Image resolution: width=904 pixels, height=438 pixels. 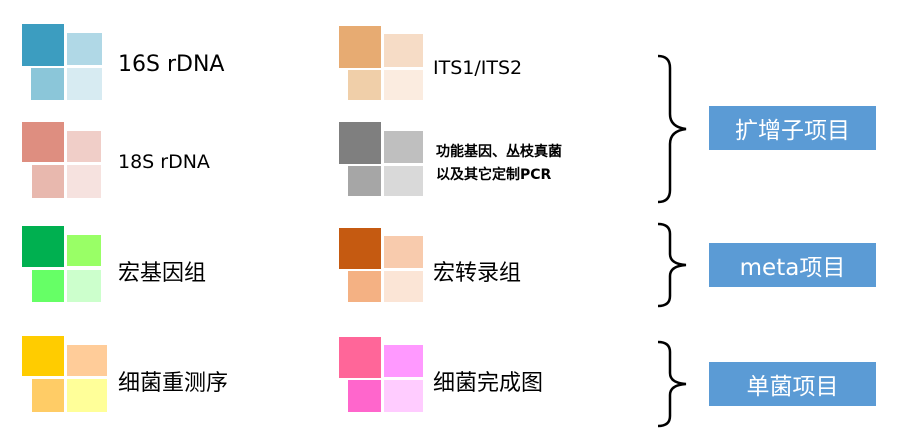 I want to click on item-label-its: ITS1/ITS2, so click(x=478, y=68).